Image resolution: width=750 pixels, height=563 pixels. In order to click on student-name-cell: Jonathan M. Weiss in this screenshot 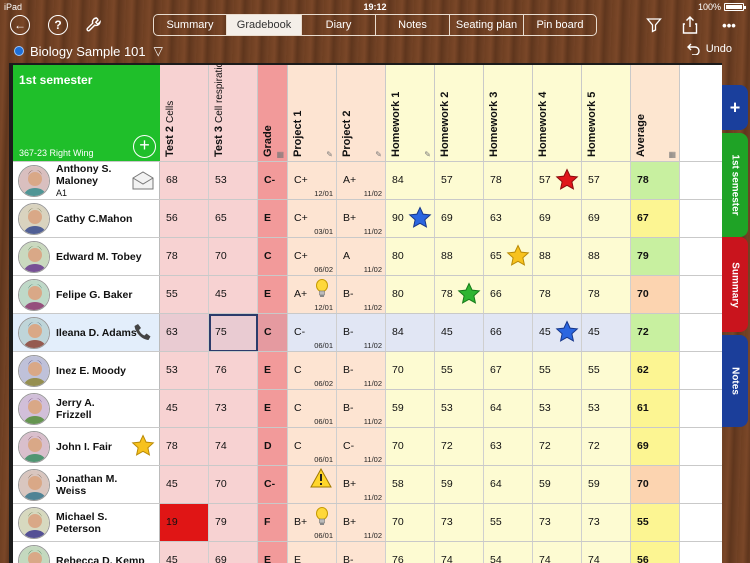, I will do `click(86, 485)`.